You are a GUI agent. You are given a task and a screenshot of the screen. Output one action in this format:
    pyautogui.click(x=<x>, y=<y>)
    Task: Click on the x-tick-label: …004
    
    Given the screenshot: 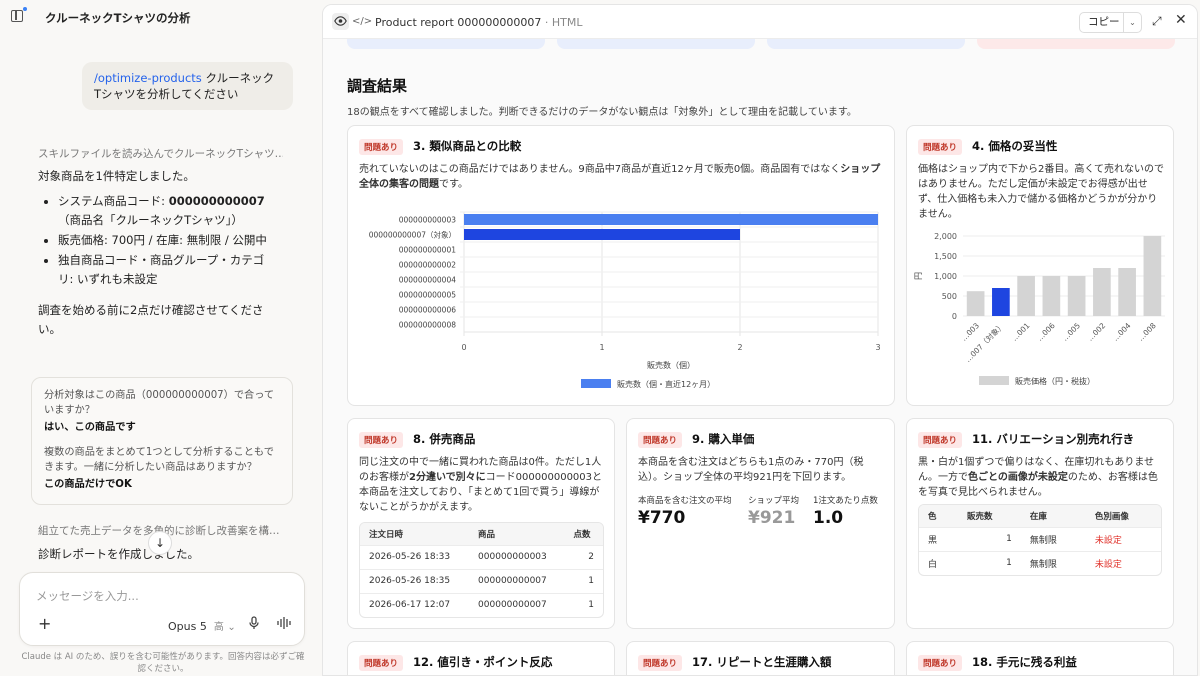 What is the action you would take?
    pyautogui.click(x=1122, y=332)
    